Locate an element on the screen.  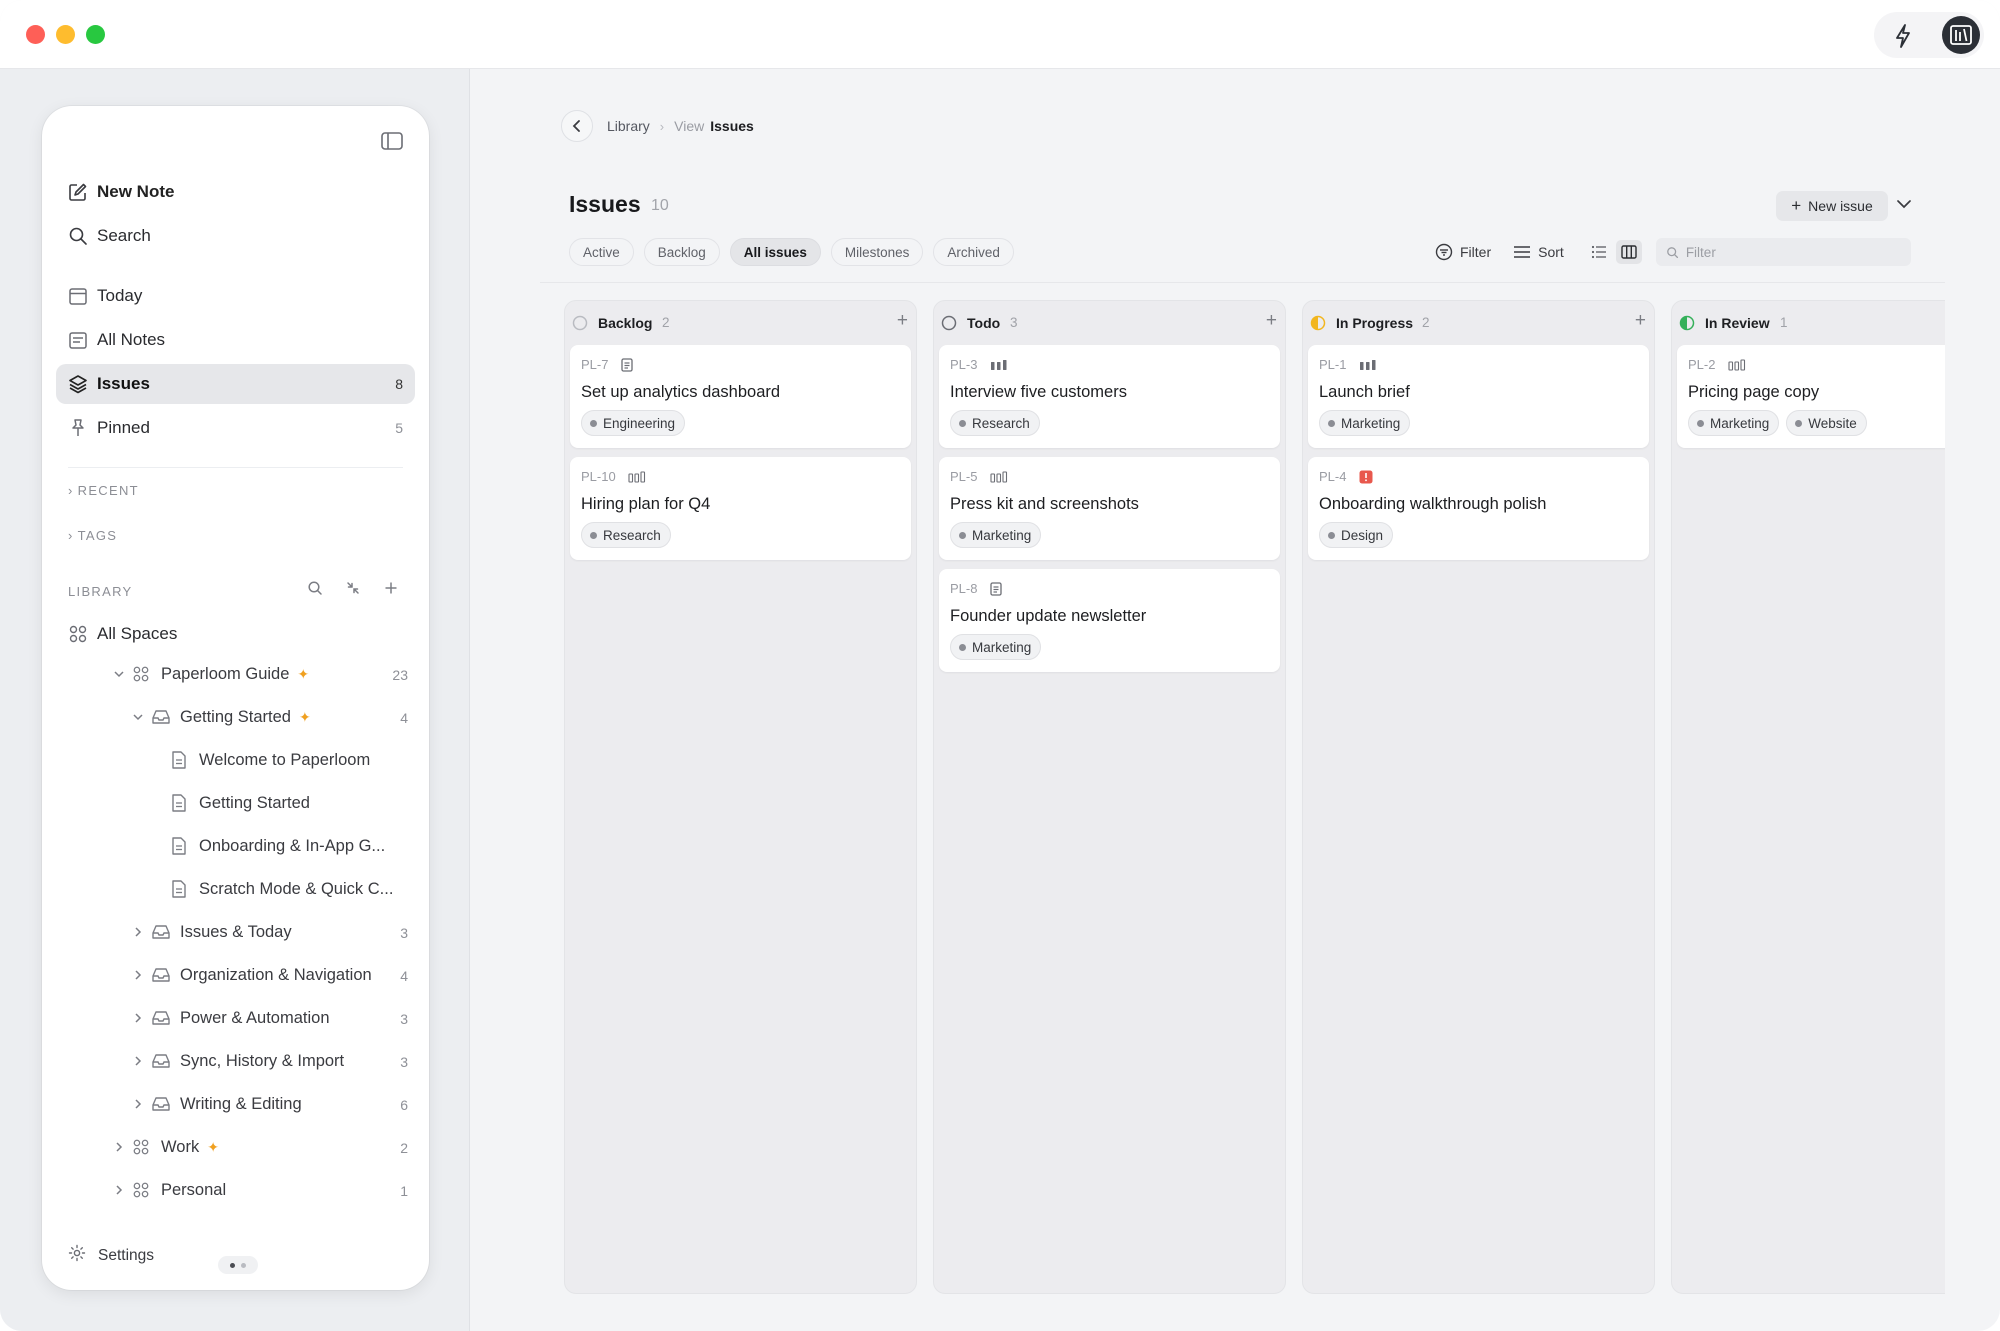
page-dot-active is located at coordinates (232, 1265).